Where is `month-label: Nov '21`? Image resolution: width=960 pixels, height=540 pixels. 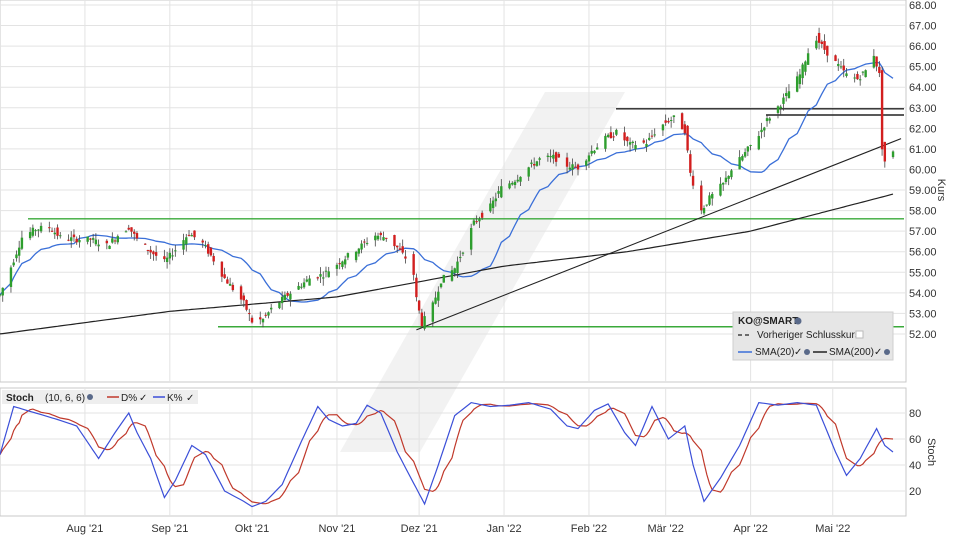
month-label: Nov '21 is located at coordinates (336, 529).